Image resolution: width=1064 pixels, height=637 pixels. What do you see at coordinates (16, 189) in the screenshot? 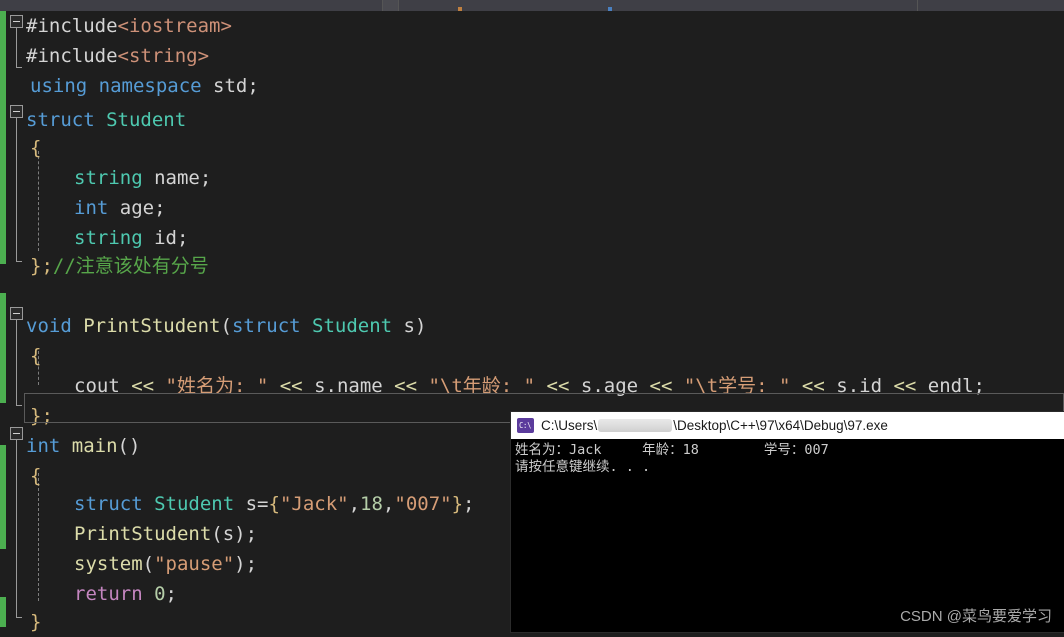
I see `fold-connector-struct` at bounding box center [16, 189].